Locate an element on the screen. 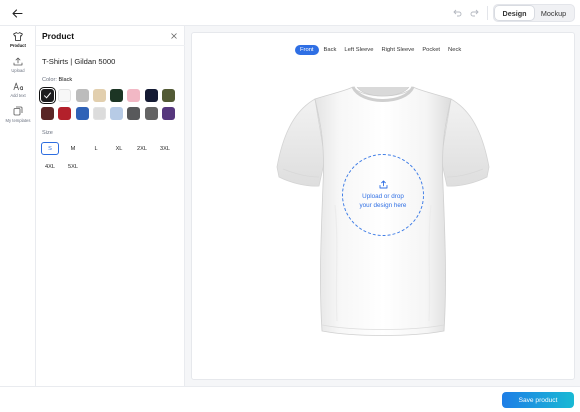  design-drop-zone: Upload or drop your design here is located at coordinates (383, 195).